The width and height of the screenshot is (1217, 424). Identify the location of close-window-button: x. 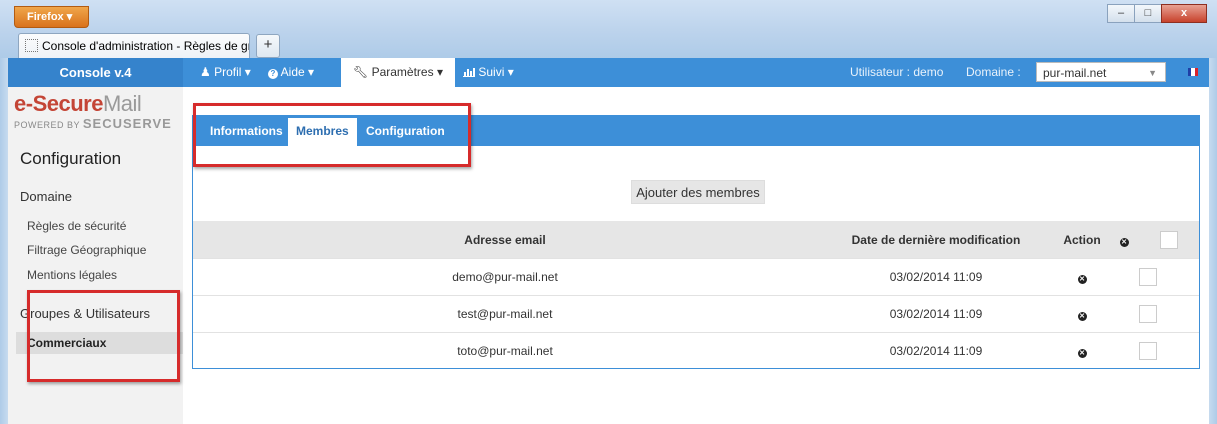
(1184, 13).